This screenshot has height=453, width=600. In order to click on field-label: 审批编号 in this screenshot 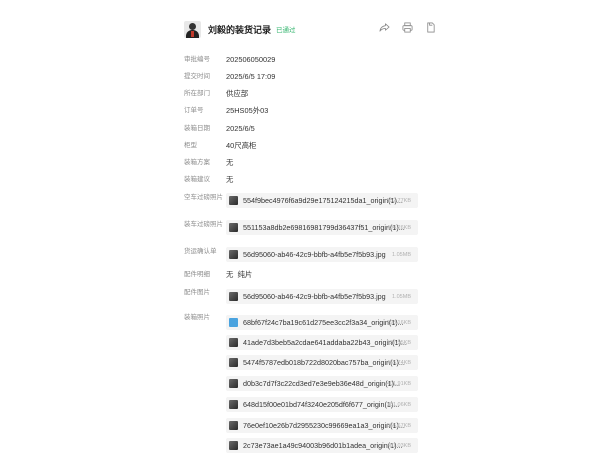, I will do `click(197, 59)`.